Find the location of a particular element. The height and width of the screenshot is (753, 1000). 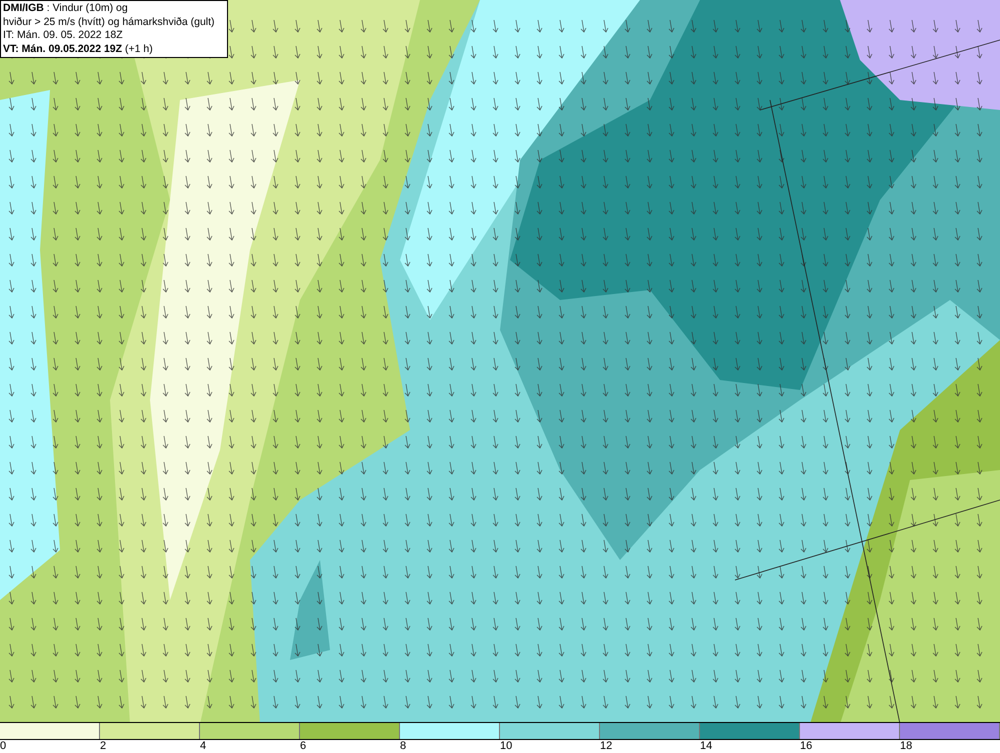

info-line: DMI/IGB : Vindur (10m) og is located at coordinates (66, 9).